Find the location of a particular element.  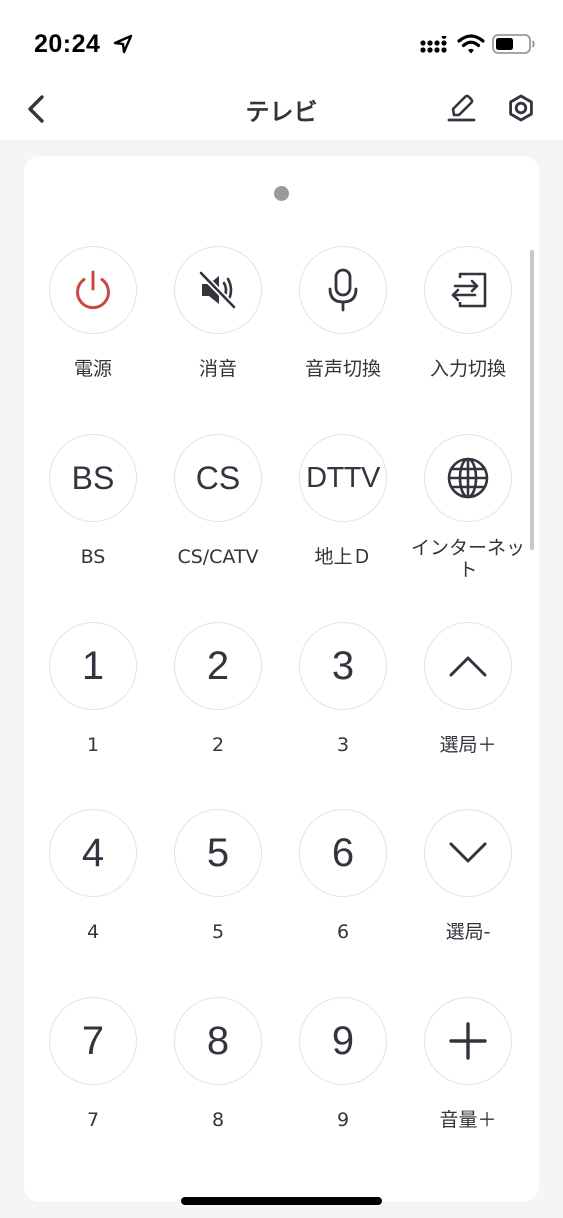

dttv-button-text: DTTV is located at coordinates (343, 477).